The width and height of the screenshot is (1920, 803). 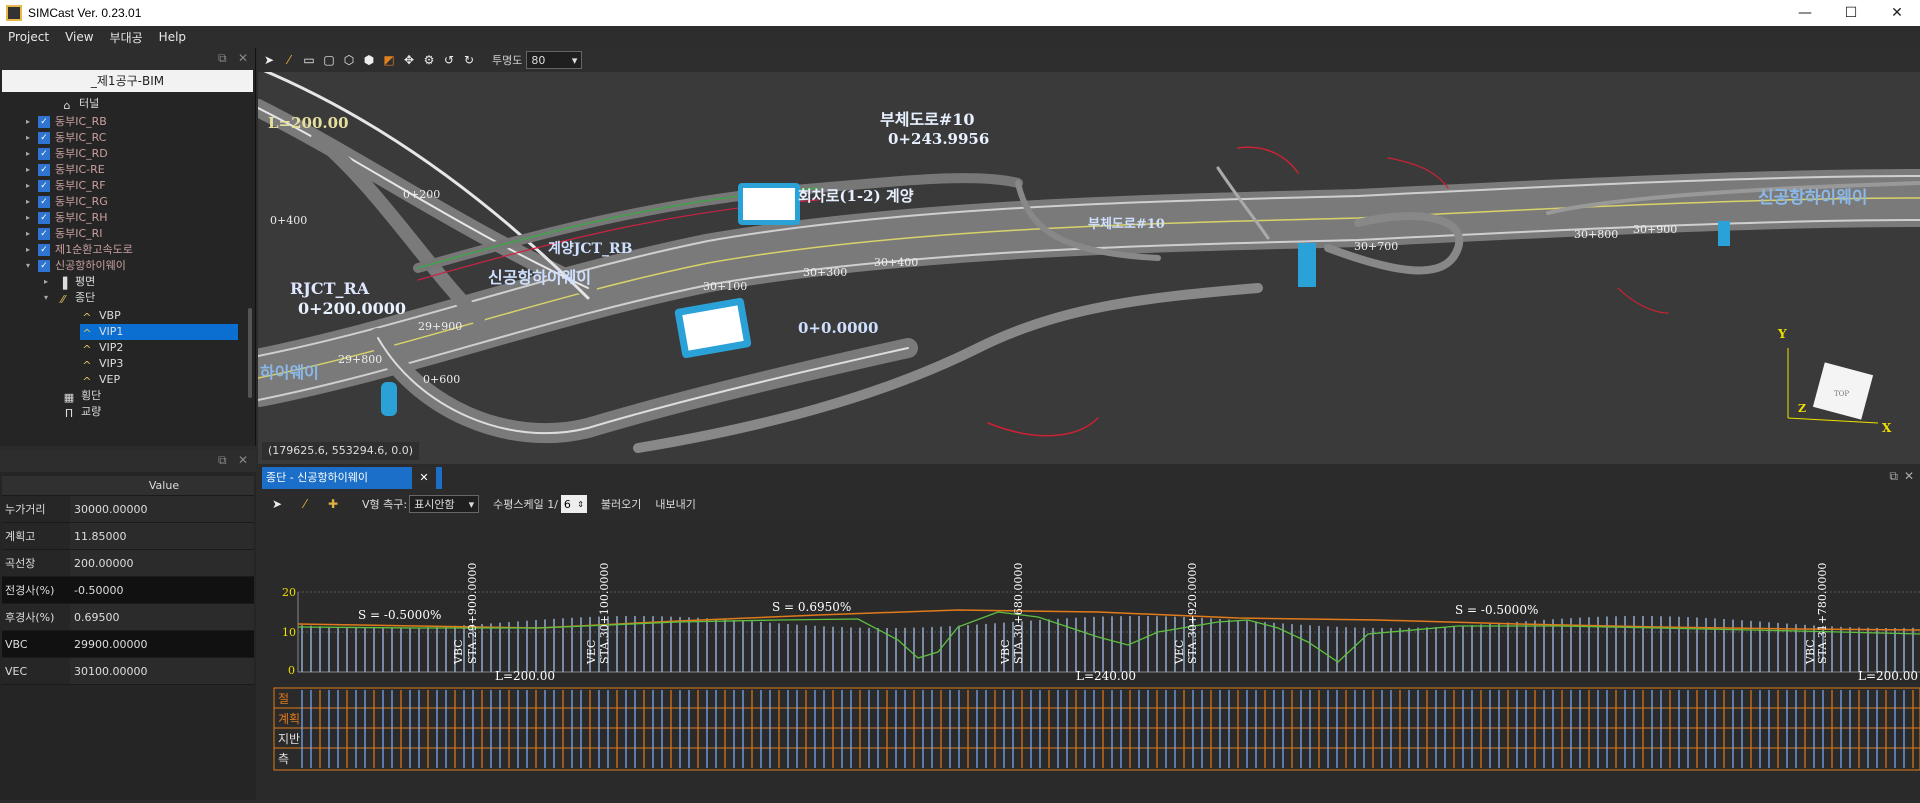 What do you see at coordinates (591, 652) in the screenshot?
I see `svg-text: VEC` at bounding box center [591, 652].